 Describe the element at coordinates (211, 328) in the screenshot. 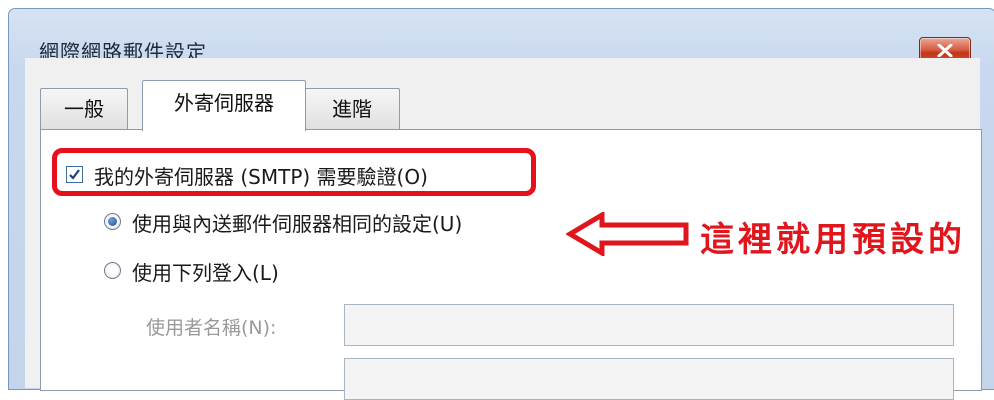

I see `username-label: 使用者名稱(N):` at that location.